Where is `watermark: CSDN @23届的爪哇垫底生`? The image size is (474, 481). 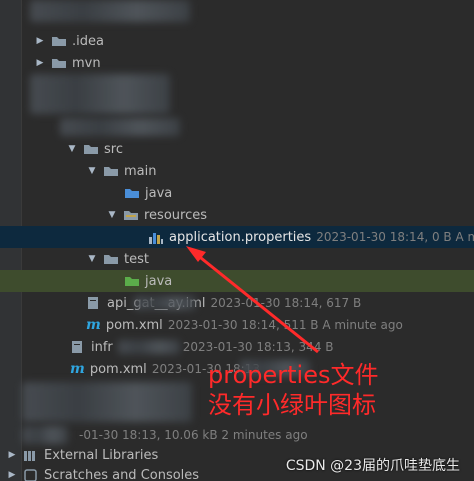
watermark: CSDN @23届的爪哇垫底生 is located at coordinates (372, 466).